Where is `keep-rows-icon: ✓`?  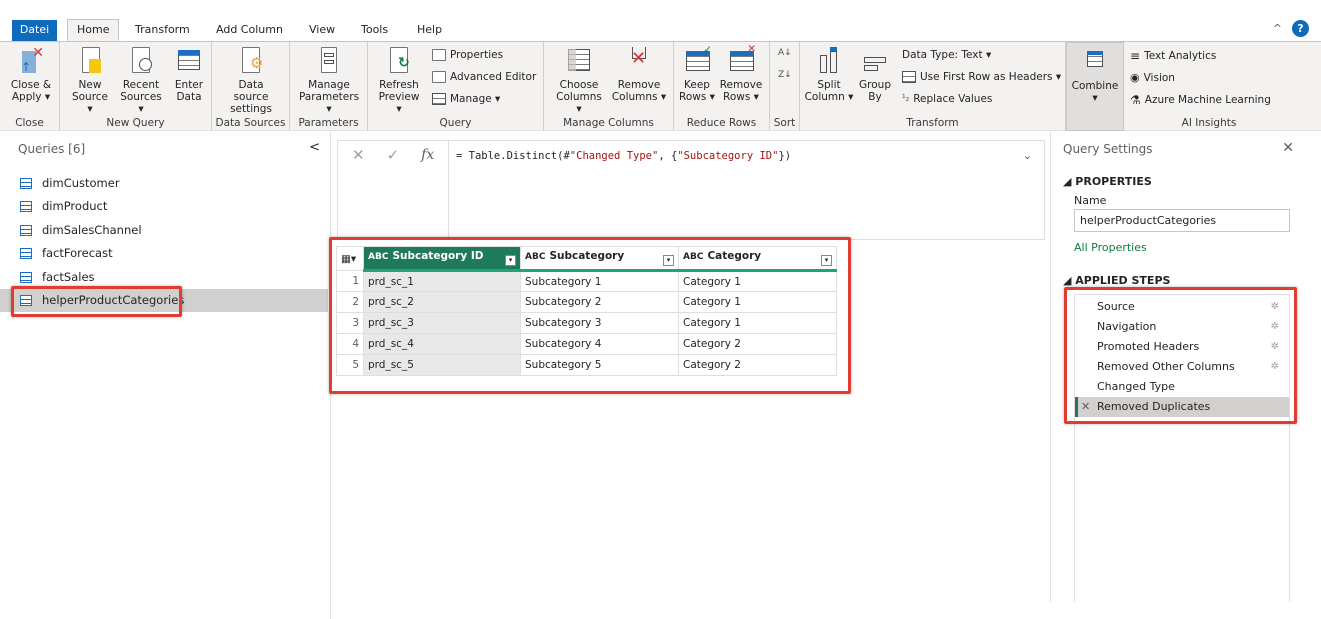 keep-rows-icon: ✓ is located at coordinates (698, 59).